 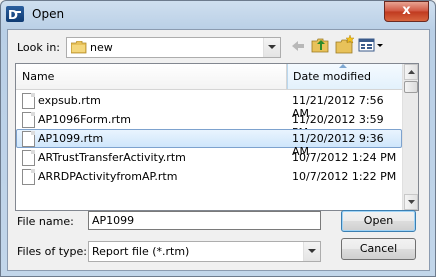 I want to click on column-header-date-modified: Date modified, so click(x=345, y=76).